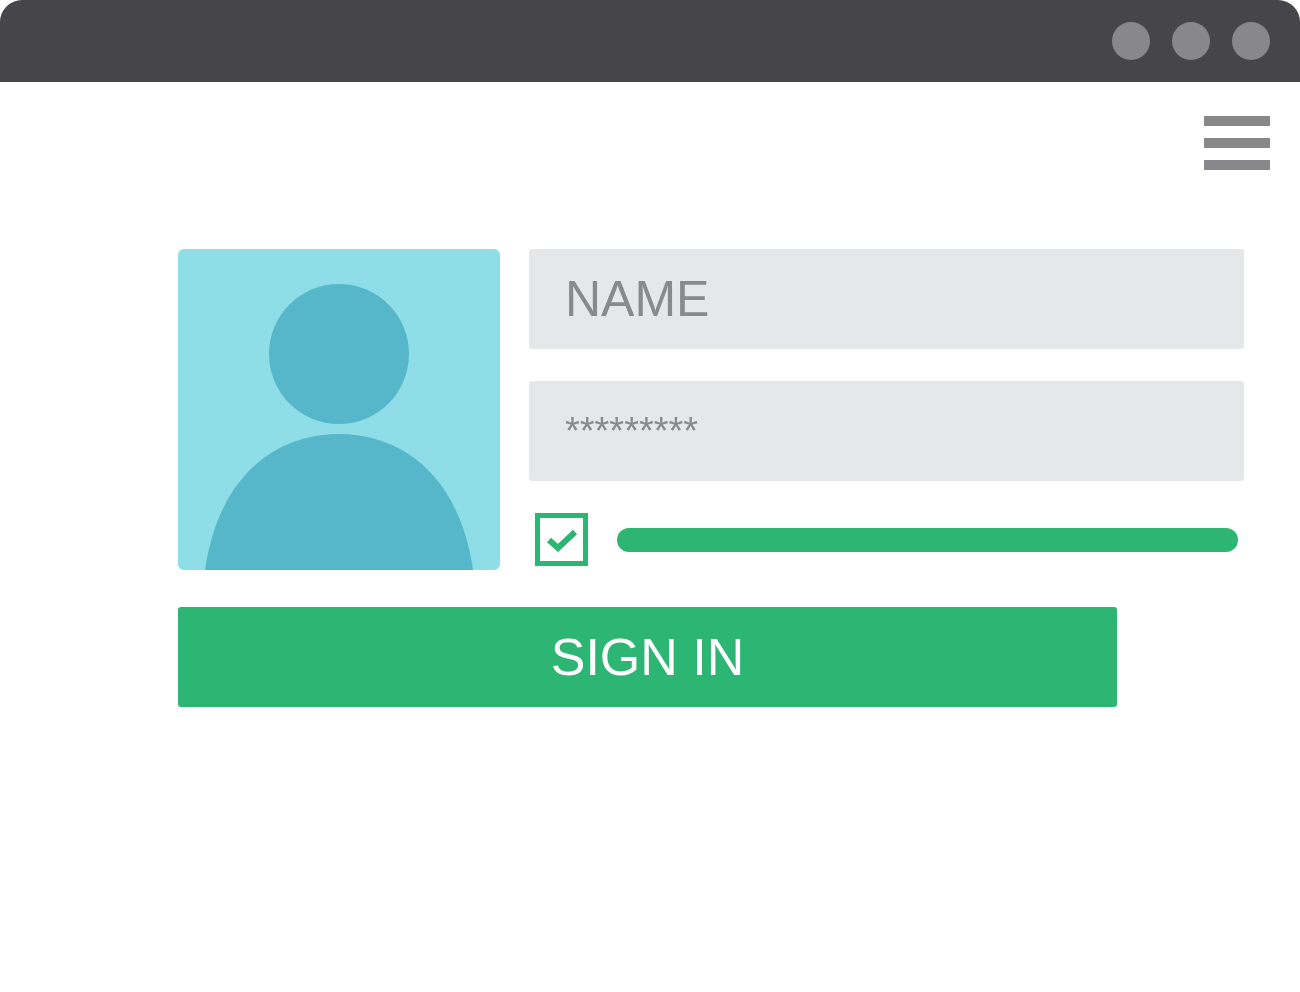 This screenshot has width=1300, height=992. Describe the element at coordinates (886, 431) in the screenshot. I see `password-field: *********` at that location.